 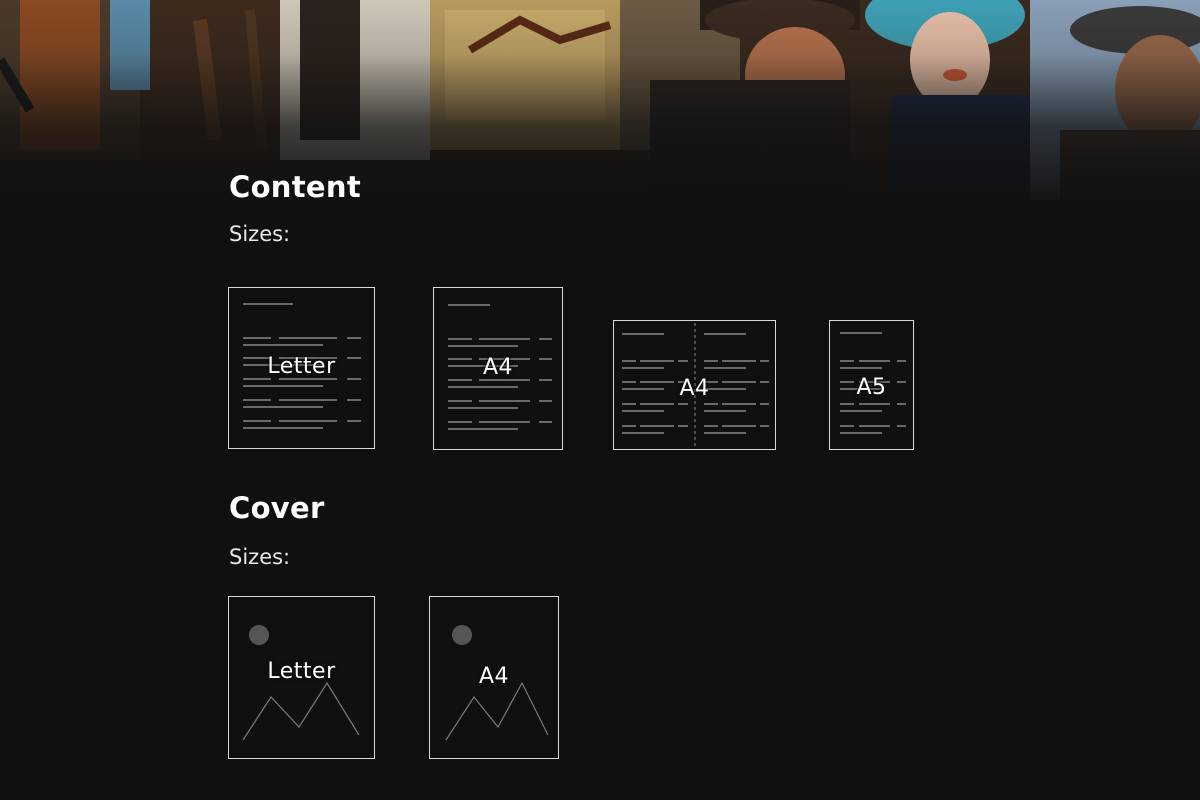 What do you see at coordinates (277, 508) in the screenshot?
I see `cover-section-title: Cover` at bounding box center [277, 508].